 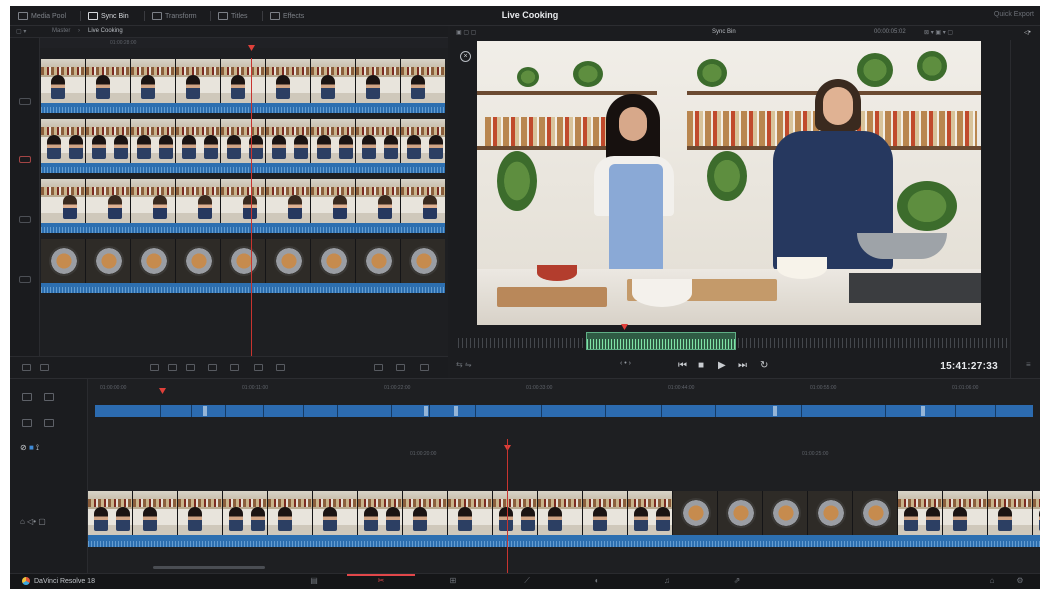 What do you see at coordinates (243, 207) in the screenshot?
I see `angle-3-strip` at bounding box center [243, 207].